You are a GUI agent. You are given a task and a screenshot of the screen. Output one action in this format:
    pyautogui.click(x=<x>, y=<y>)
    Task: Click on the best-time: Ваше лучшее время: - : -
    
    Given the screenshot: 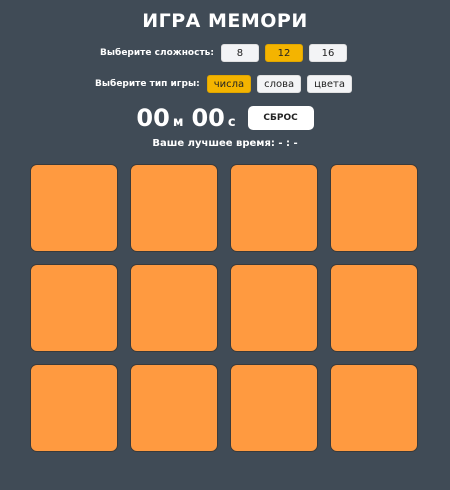 What is the action you would take?
    pyautogui.click(x=225, y=143)
    